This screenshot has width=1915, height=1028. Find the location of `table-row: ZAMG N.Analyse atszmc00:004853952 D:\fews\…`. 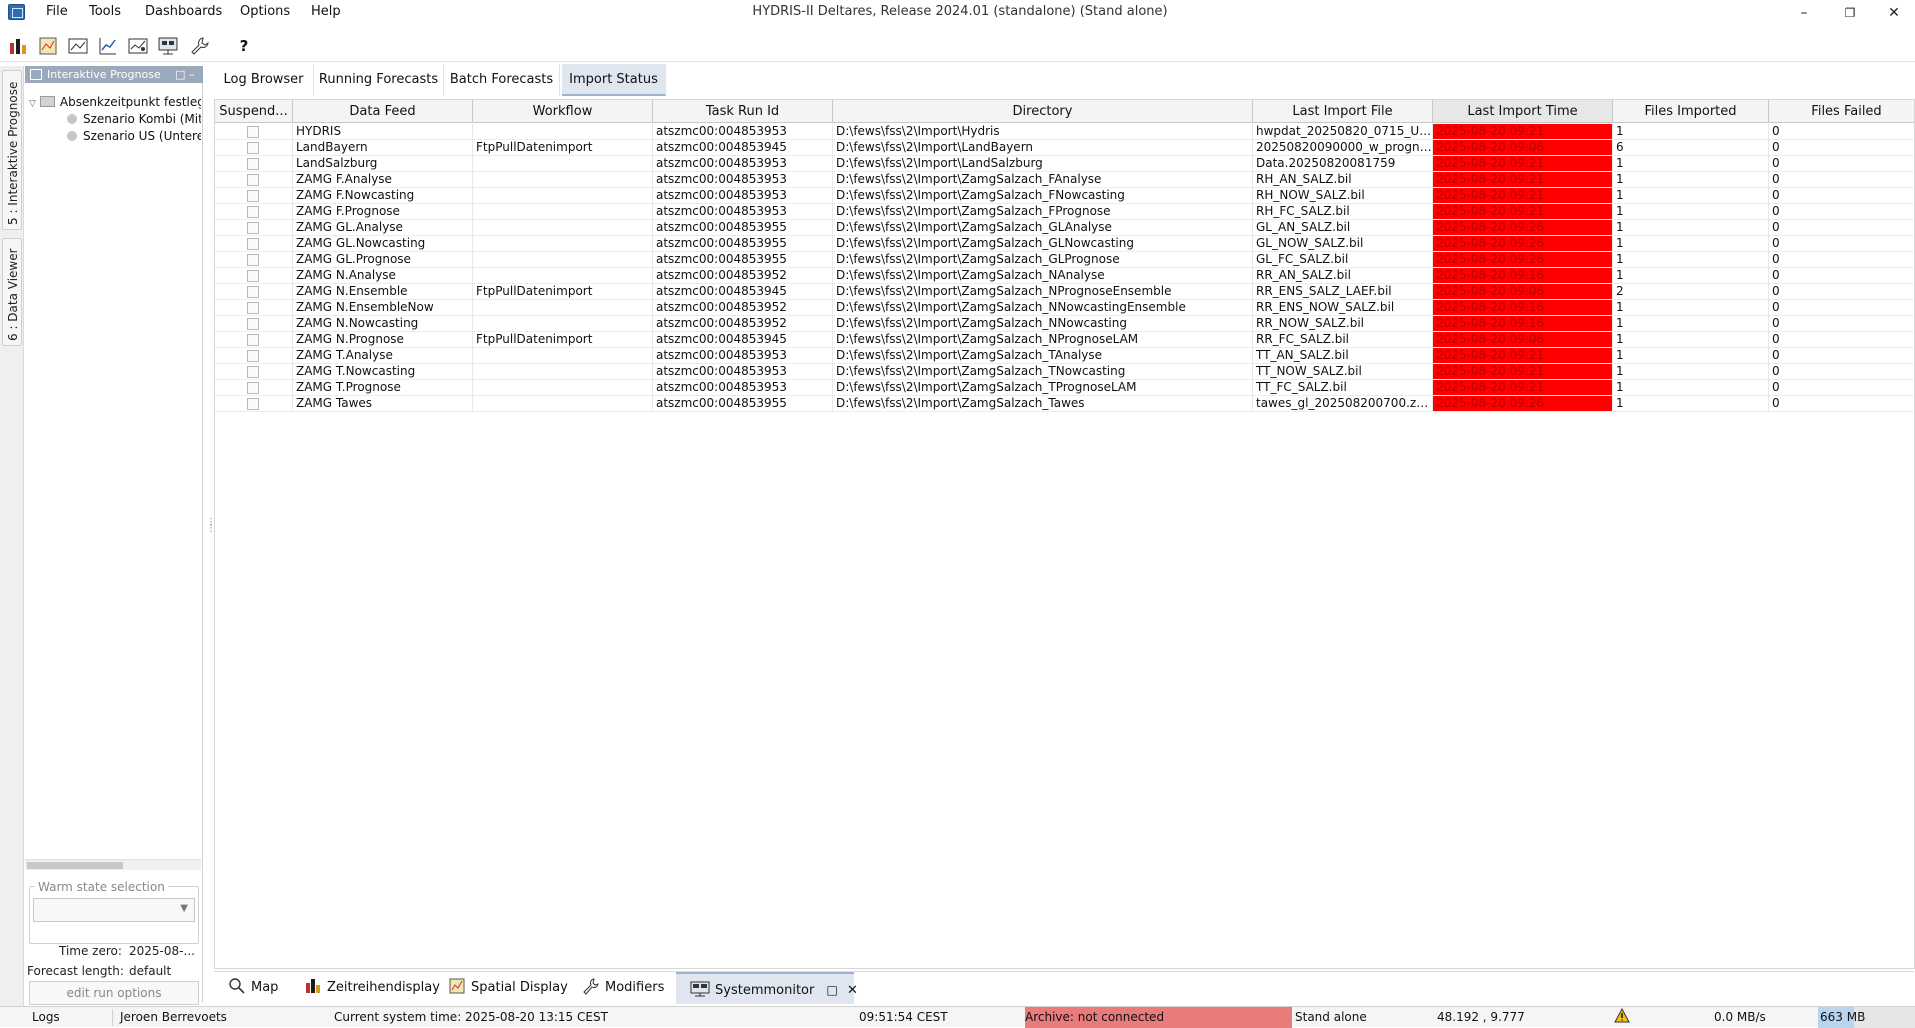

table-row: ZAMG N.Analyse atszmc00:004853952 D:\fews\… is located at coordinates (1064, 276).